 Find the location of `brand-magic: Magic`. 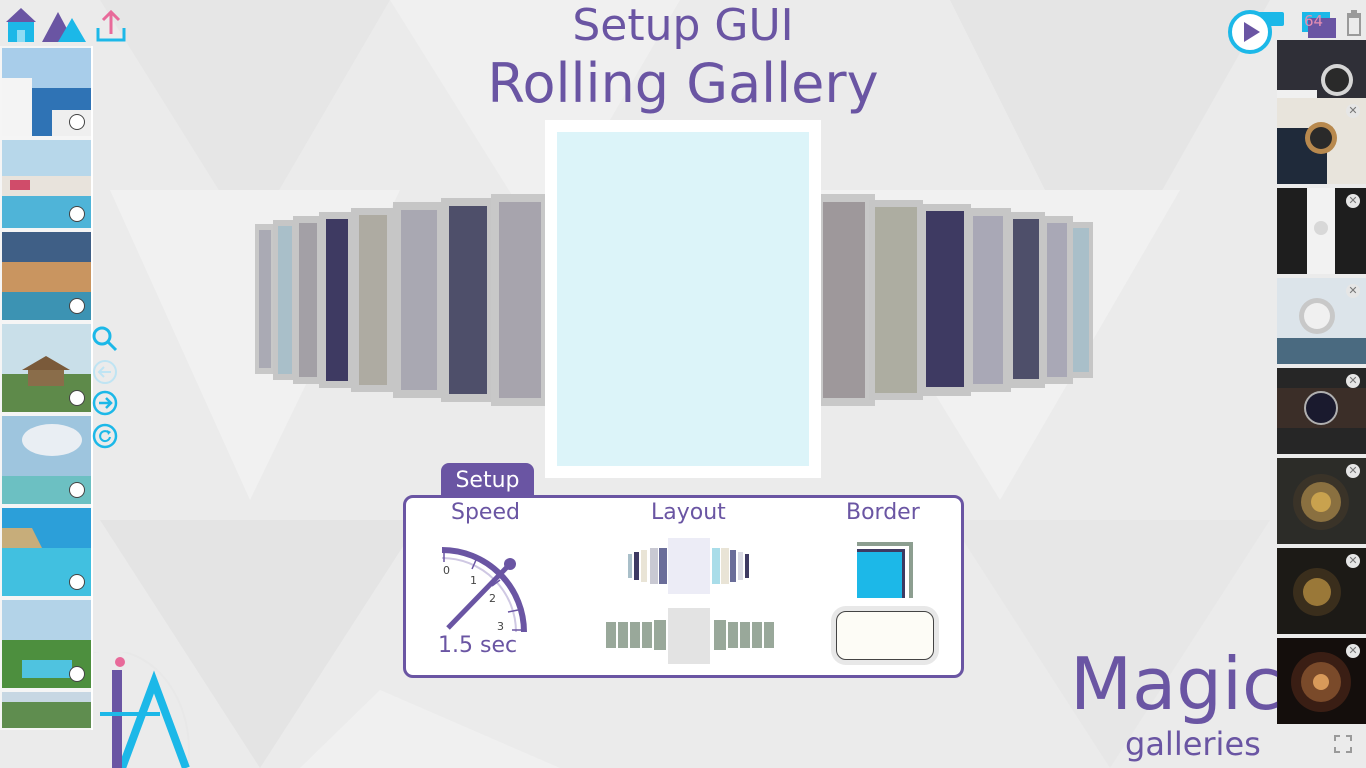

brand-magic: Magic is located at coordinates (1176, 684).